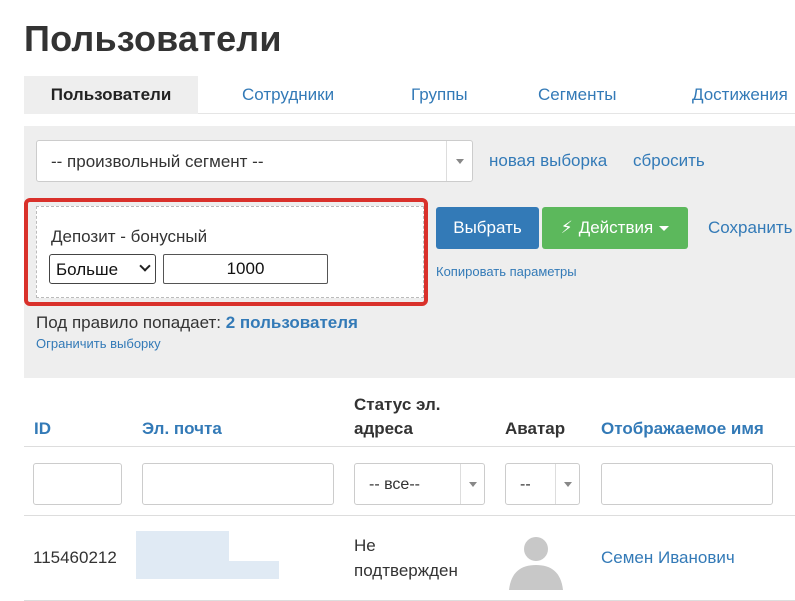 The image size is (795, 601). What do you see at coordinates (128, 322) in the screenshot?
I see `rule-result-prefix: Под правило попадает:` at bounding box center [128, 322].